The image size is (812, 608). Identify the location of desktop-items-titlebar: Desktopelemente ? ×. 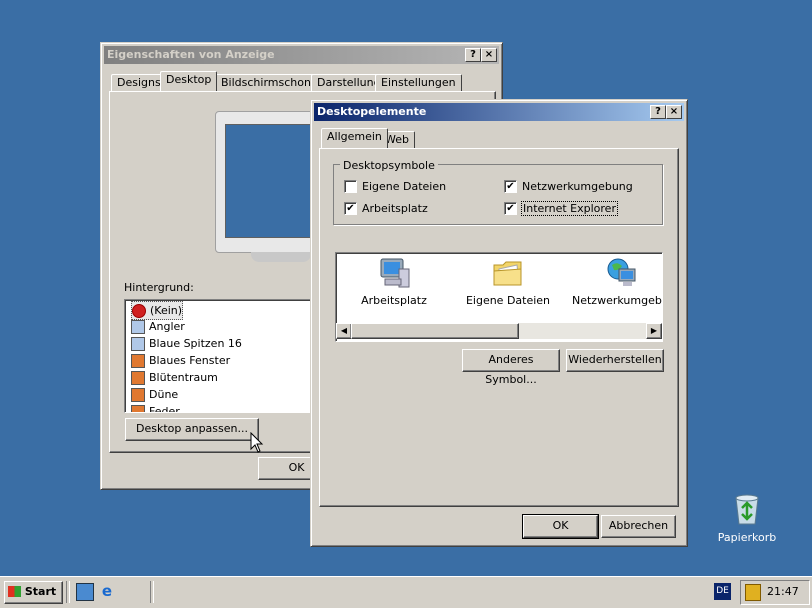
(499, 112).